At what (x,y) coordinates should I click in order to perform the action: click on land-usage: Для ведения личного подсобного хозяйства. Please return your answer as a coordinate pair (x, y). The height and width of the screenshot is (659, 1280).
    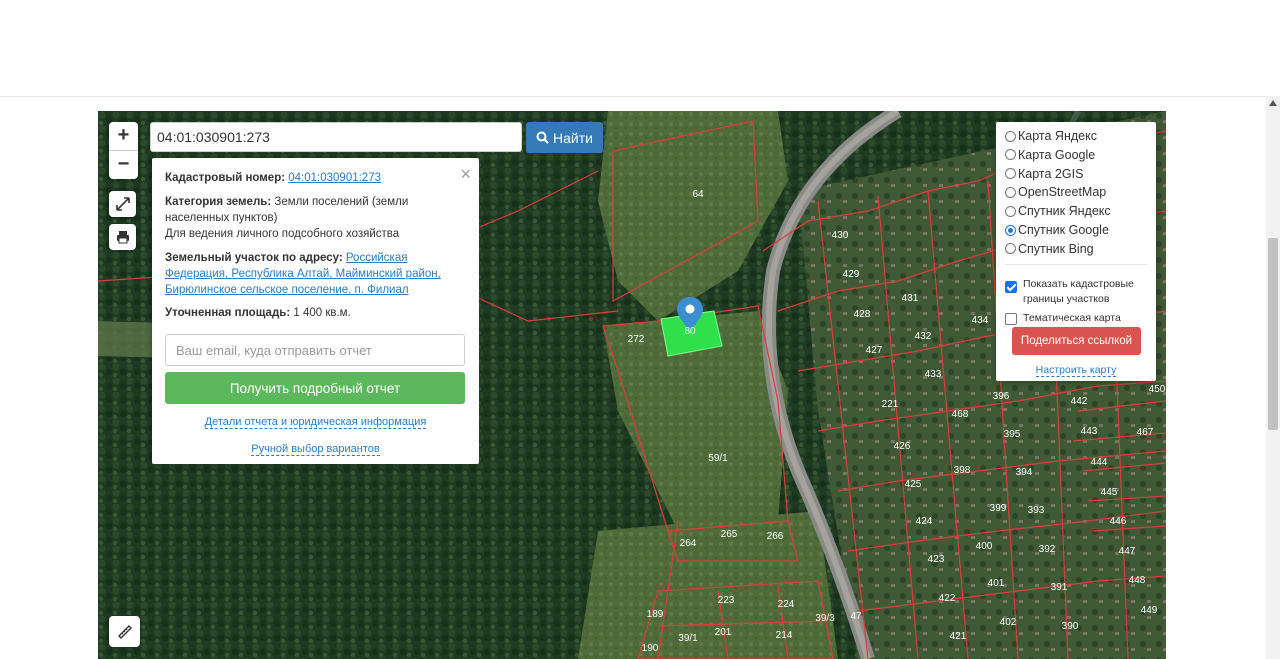
    Looking at the image, I should click on (282, 234).